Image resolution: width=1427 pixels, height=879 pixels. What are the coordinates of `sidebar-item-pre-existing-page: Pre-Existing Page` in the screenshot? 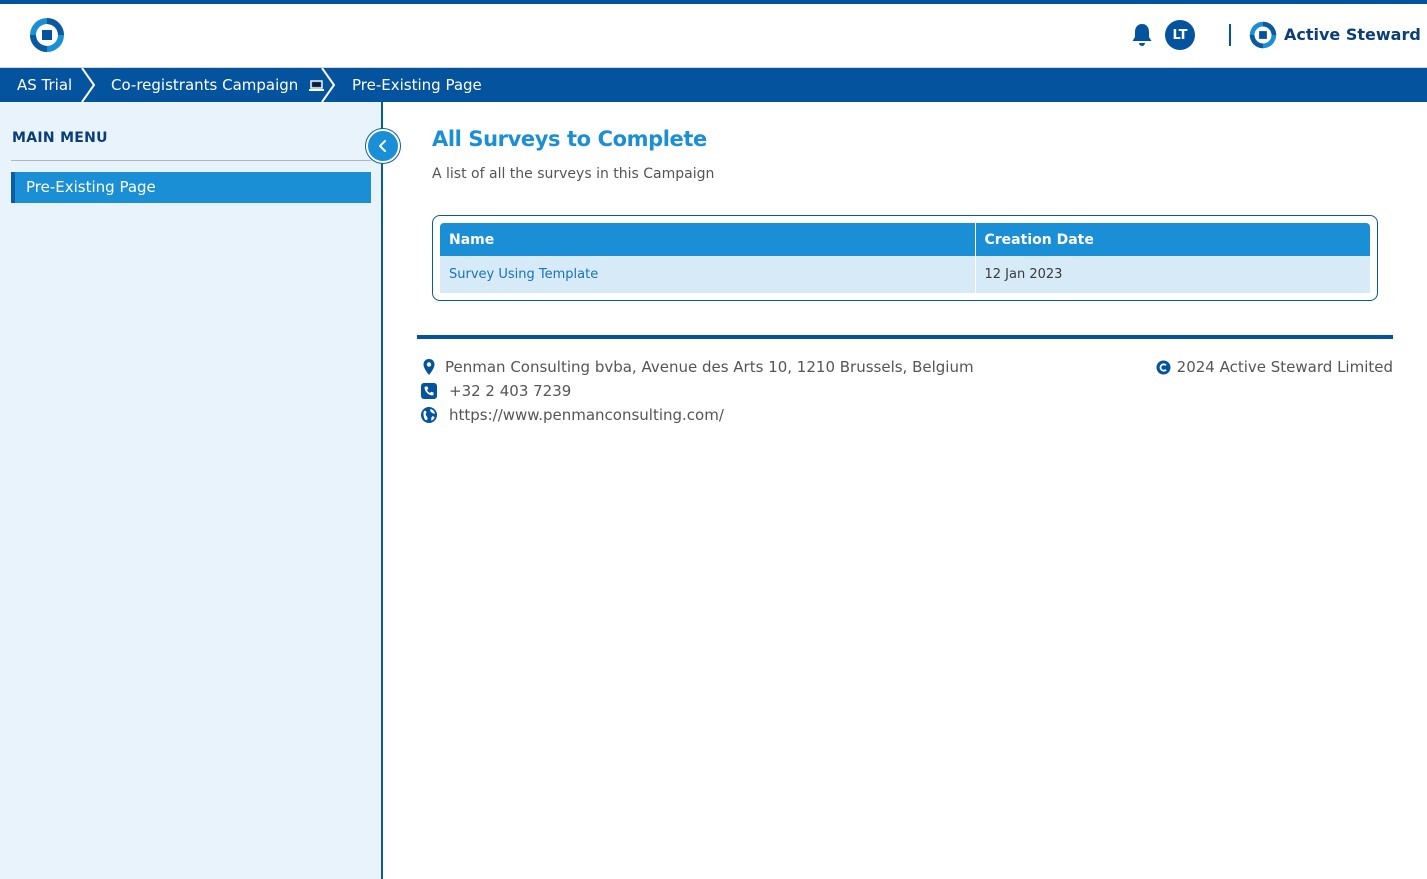 It's located at (191, 187).